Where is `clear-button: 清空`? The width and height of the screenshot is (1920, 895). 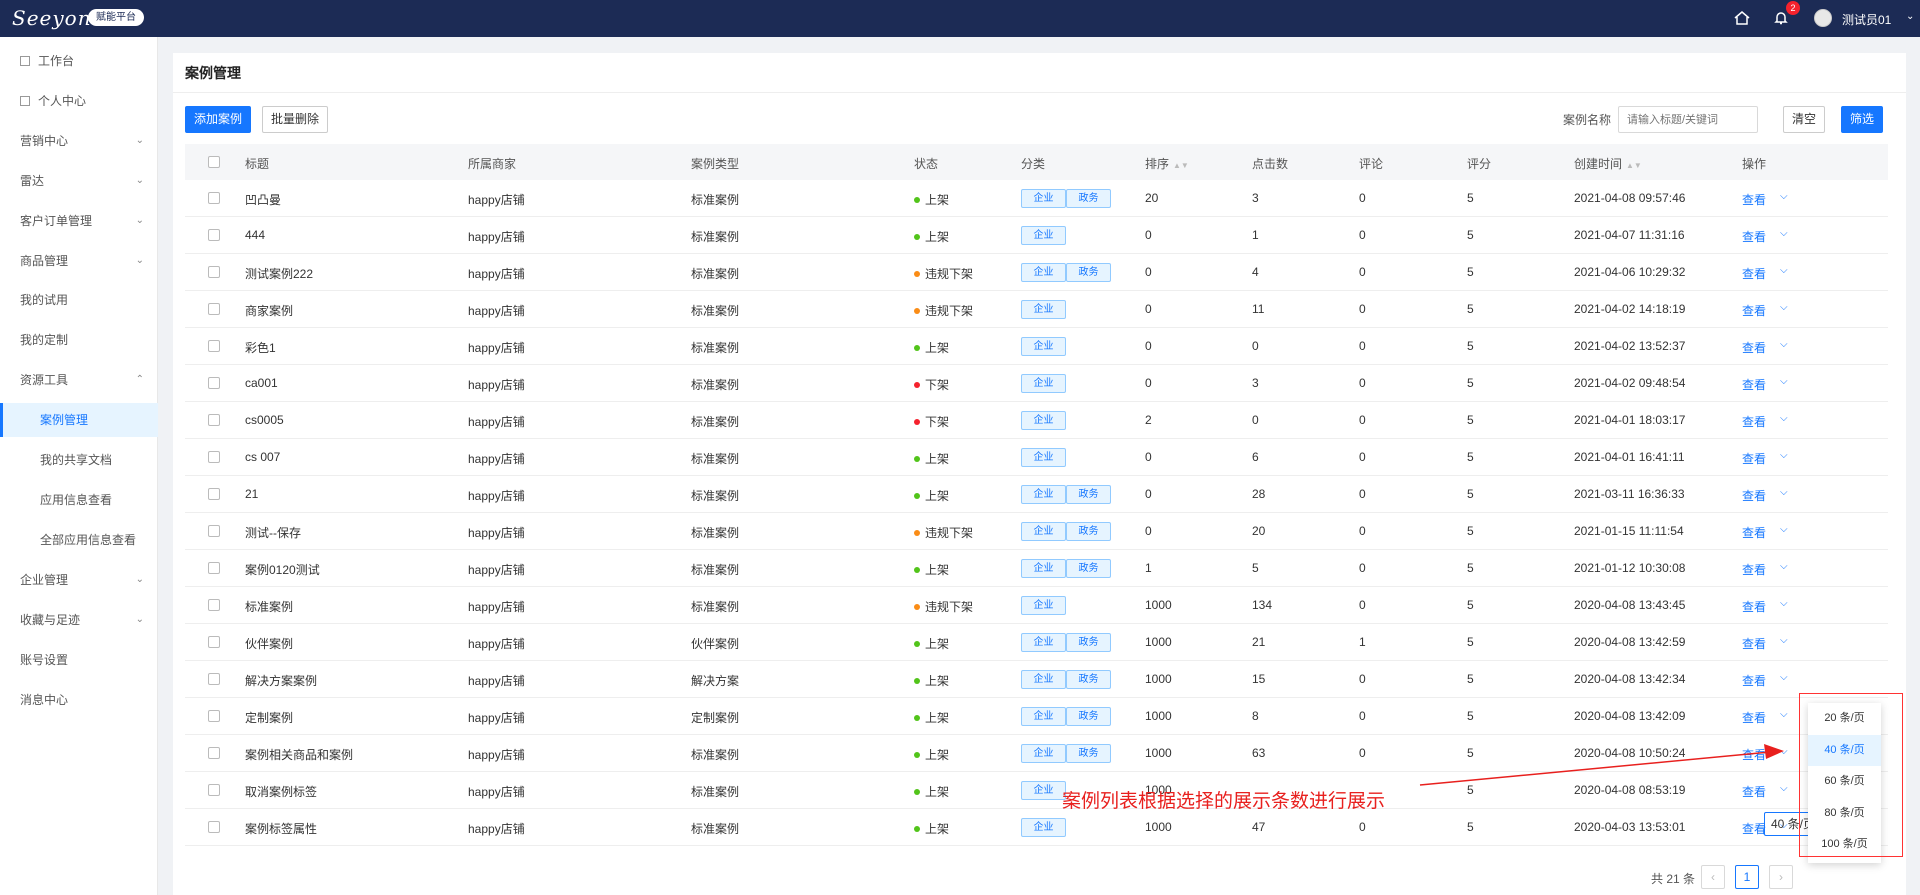 clear-button: 清空 is located at coordinates (1804, 119).